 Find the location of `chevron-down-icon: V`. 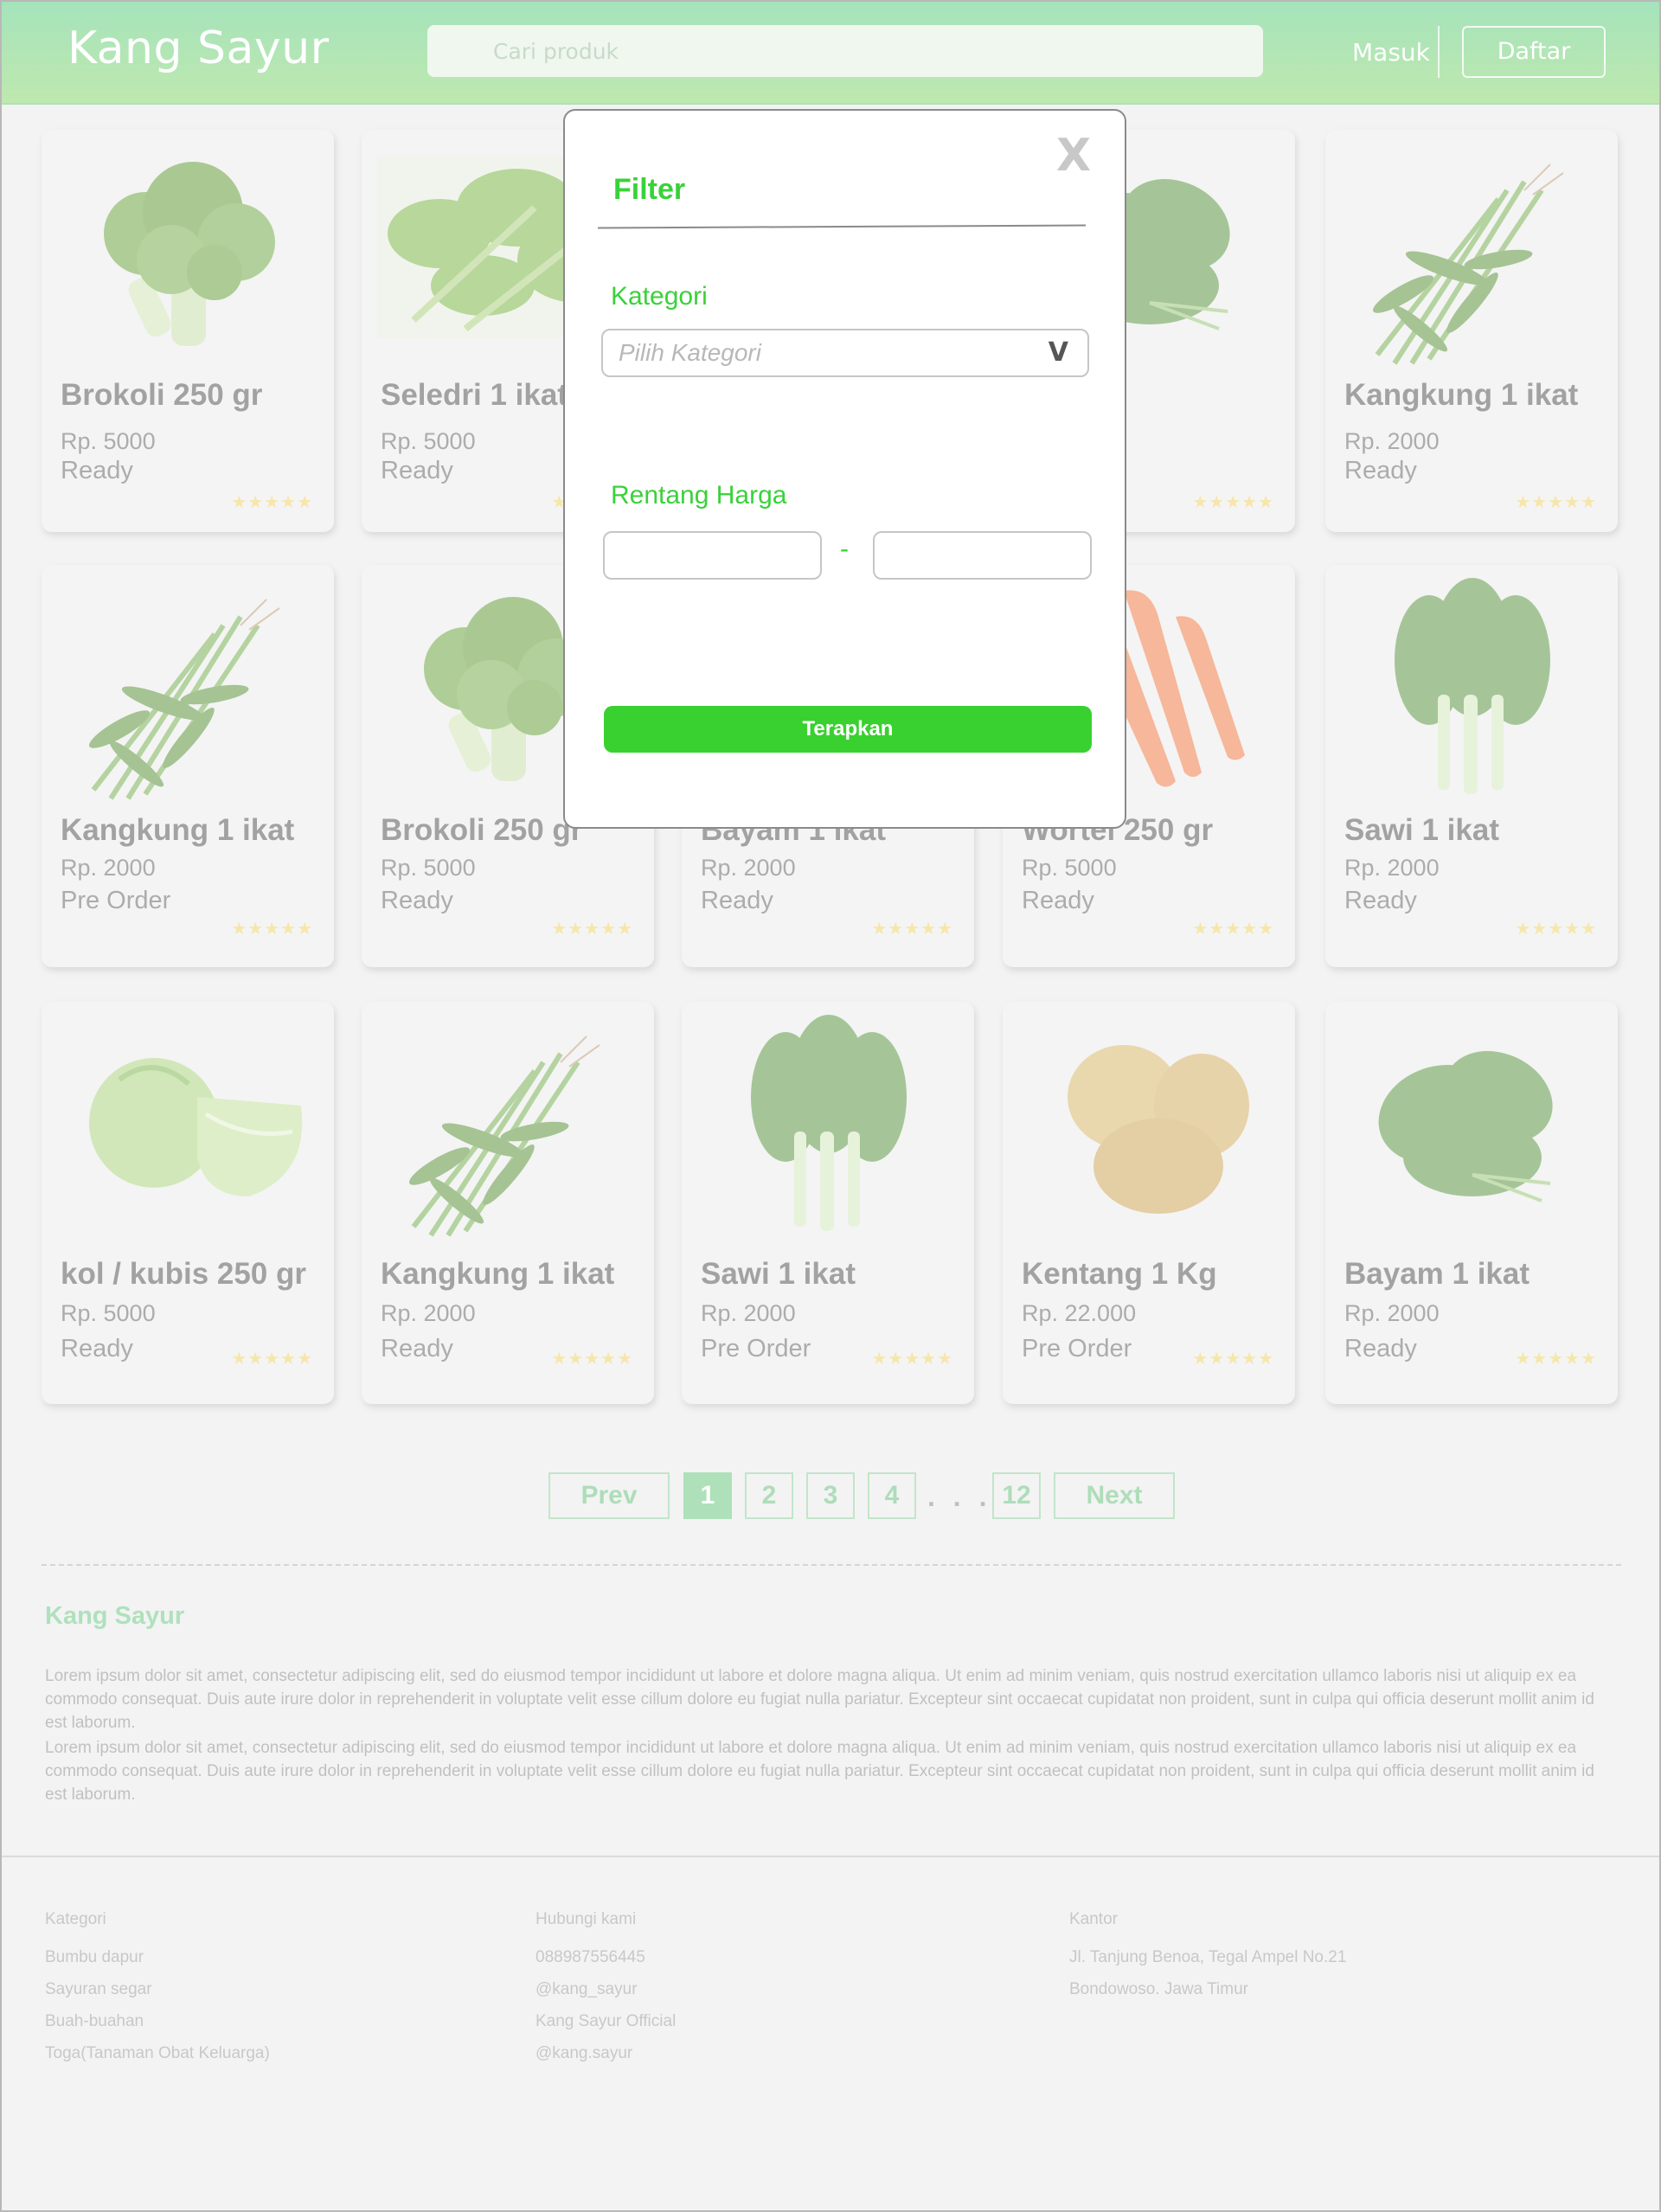

chevron-down-icon: V is located at coordinates (1058, 353).